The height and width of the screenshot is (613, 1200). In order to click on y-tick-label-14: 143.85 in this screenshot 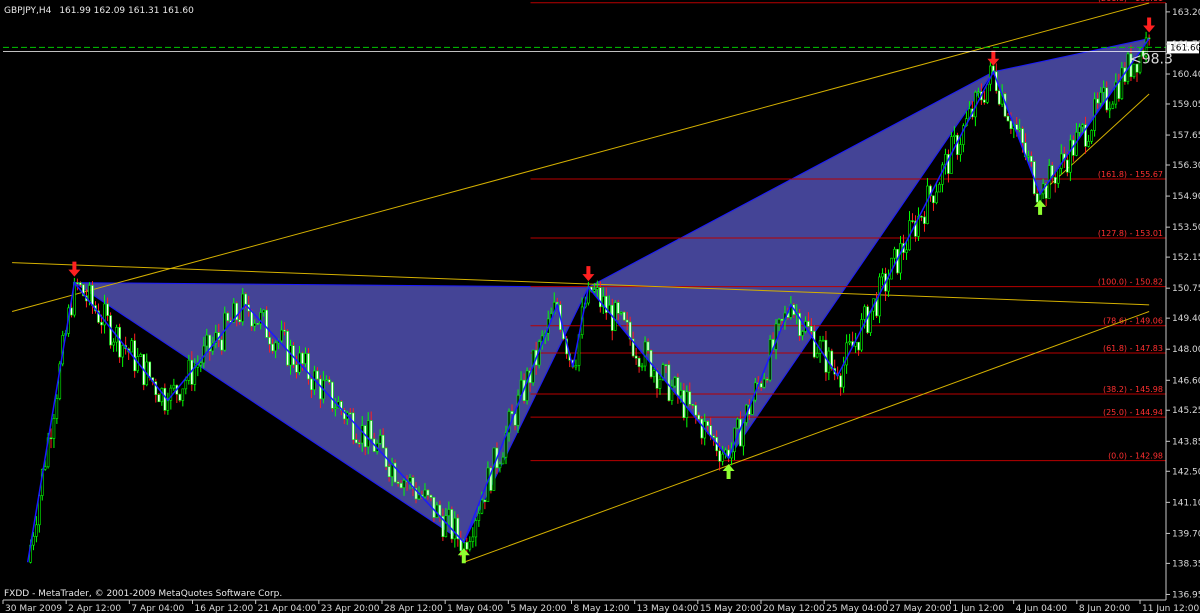, I will do `click(1186, 442)`.